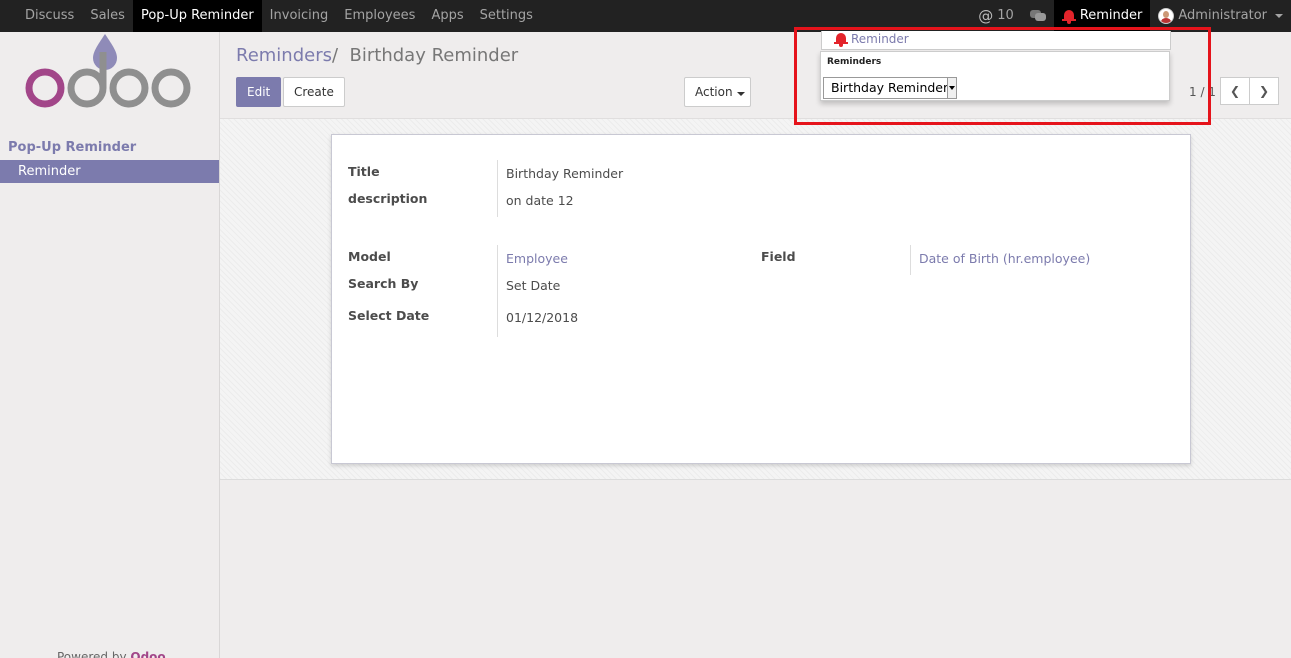 The height and width of the screenshot is (658, 1291). Describe the element at coordinates (109, 171) in the screenshot. I see `sidebar-item-reminder: Reminder` at that location.